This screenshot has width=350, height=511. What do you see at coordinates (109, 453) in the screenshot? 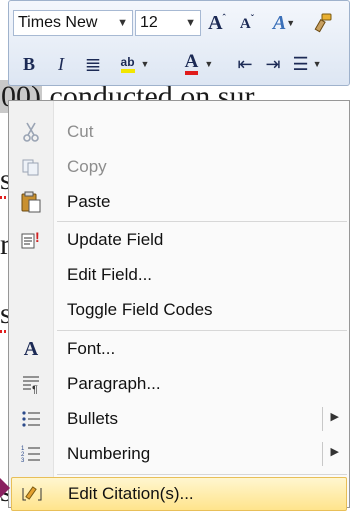
I see `menu-item-label: Numbering` at bounding box center [109, 453].